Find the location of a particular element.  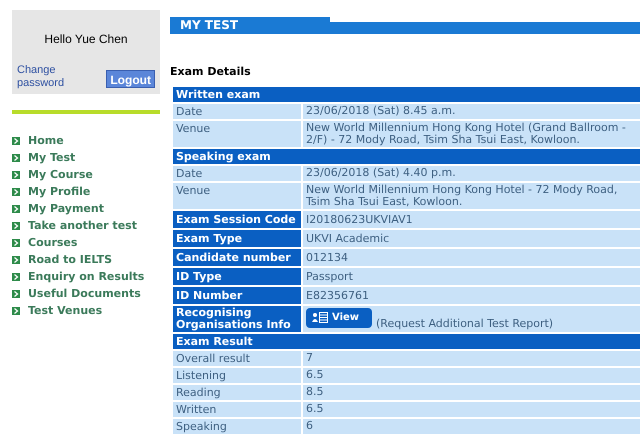

page-title-bar: MY TEST is located at coordinates (250, 25).